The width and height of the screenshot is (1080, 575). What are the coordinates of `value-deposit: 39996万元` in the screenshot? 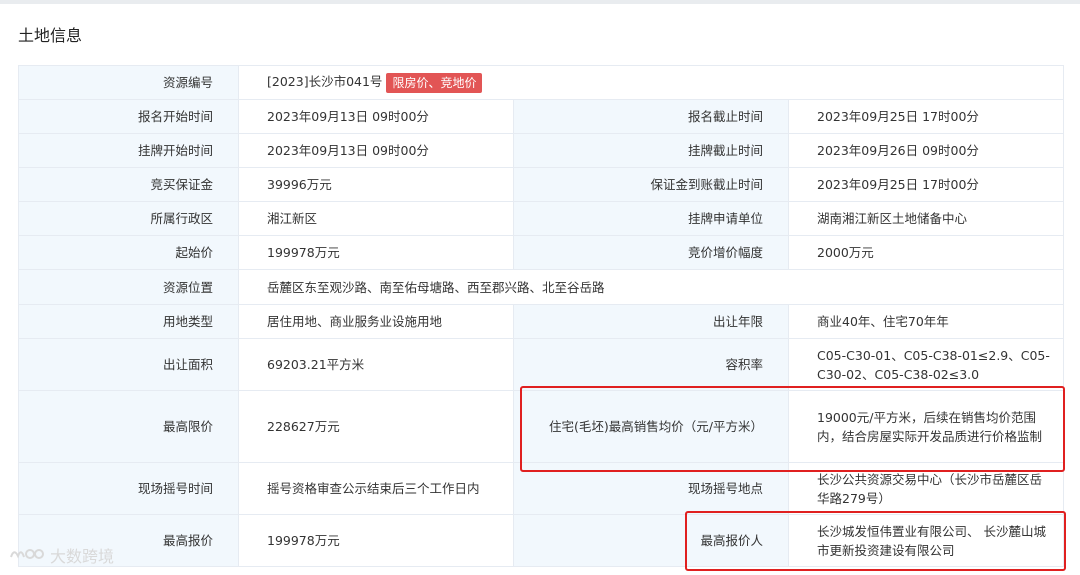 It's located at (376, 184).